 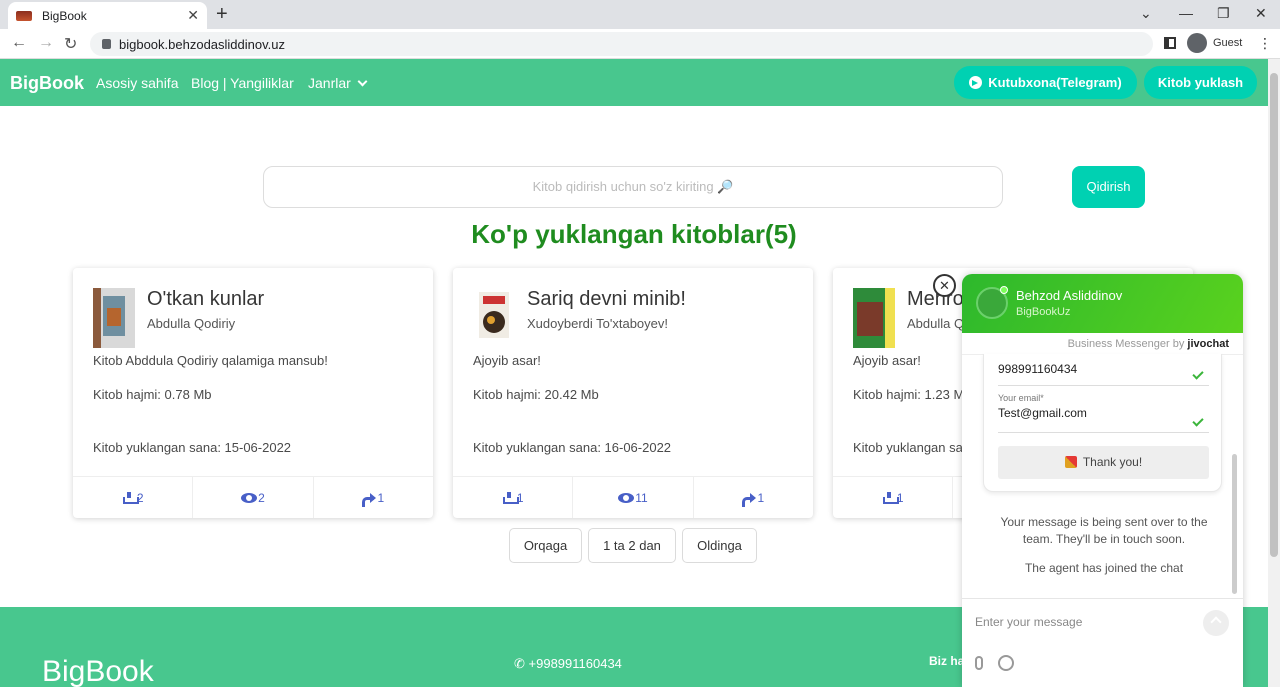 I want to click on avatar-icon, so click(x=1197, y=43).